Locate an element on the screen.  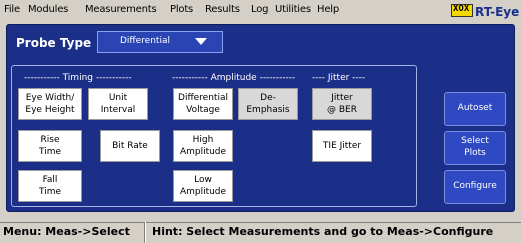
timing-header: ----------- Timing ----------- is located at coordinates (78, 78).